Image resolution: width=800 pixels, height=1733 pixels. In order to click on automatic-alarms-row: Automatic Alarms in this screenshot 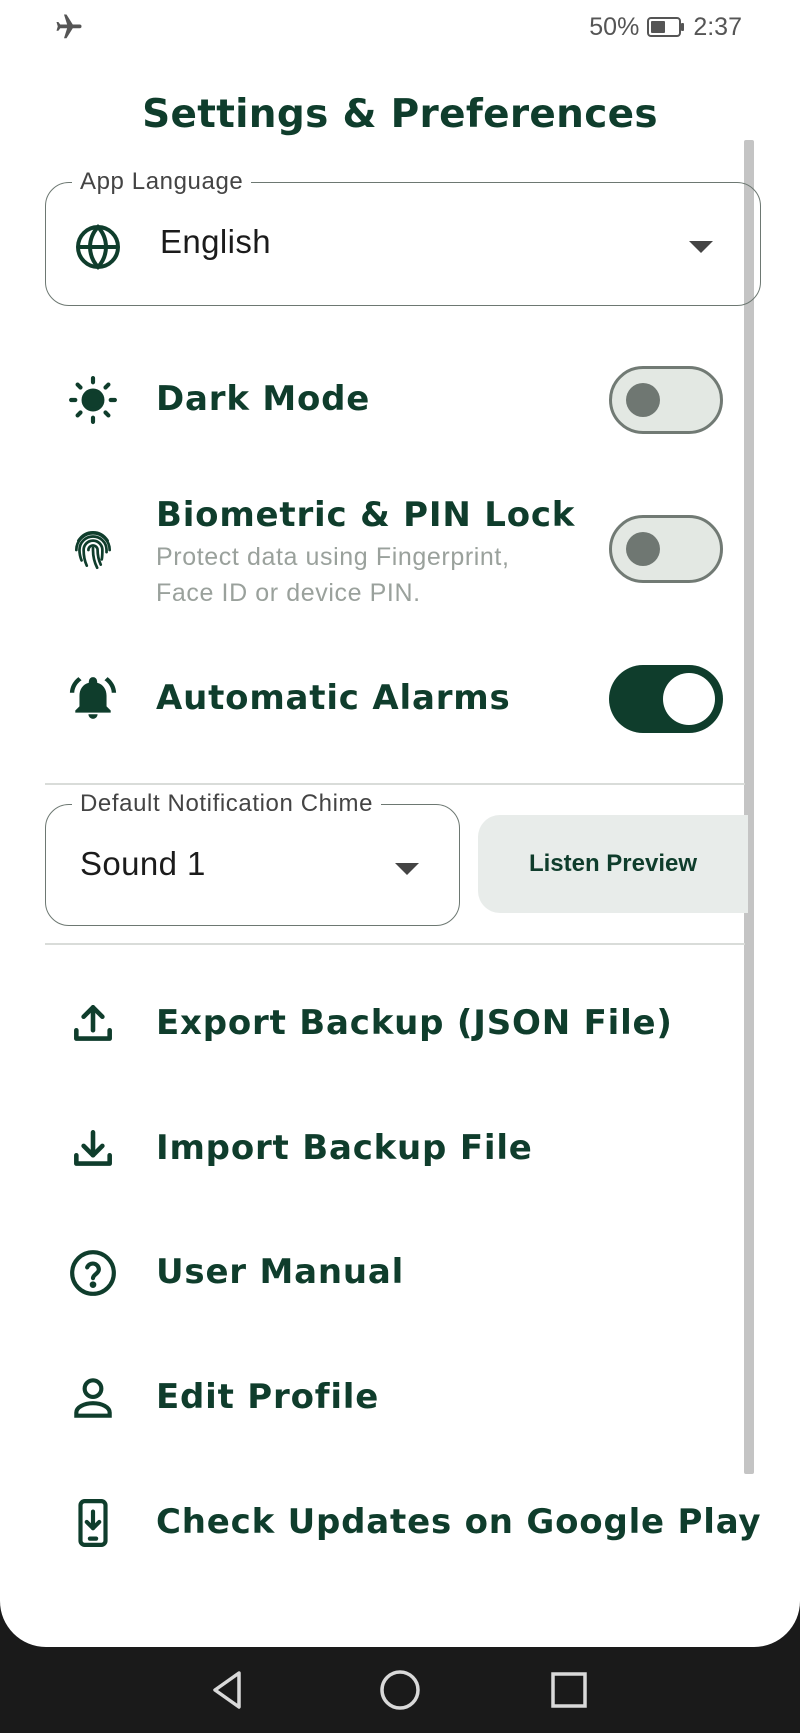, I will do `click(400, 699)`.